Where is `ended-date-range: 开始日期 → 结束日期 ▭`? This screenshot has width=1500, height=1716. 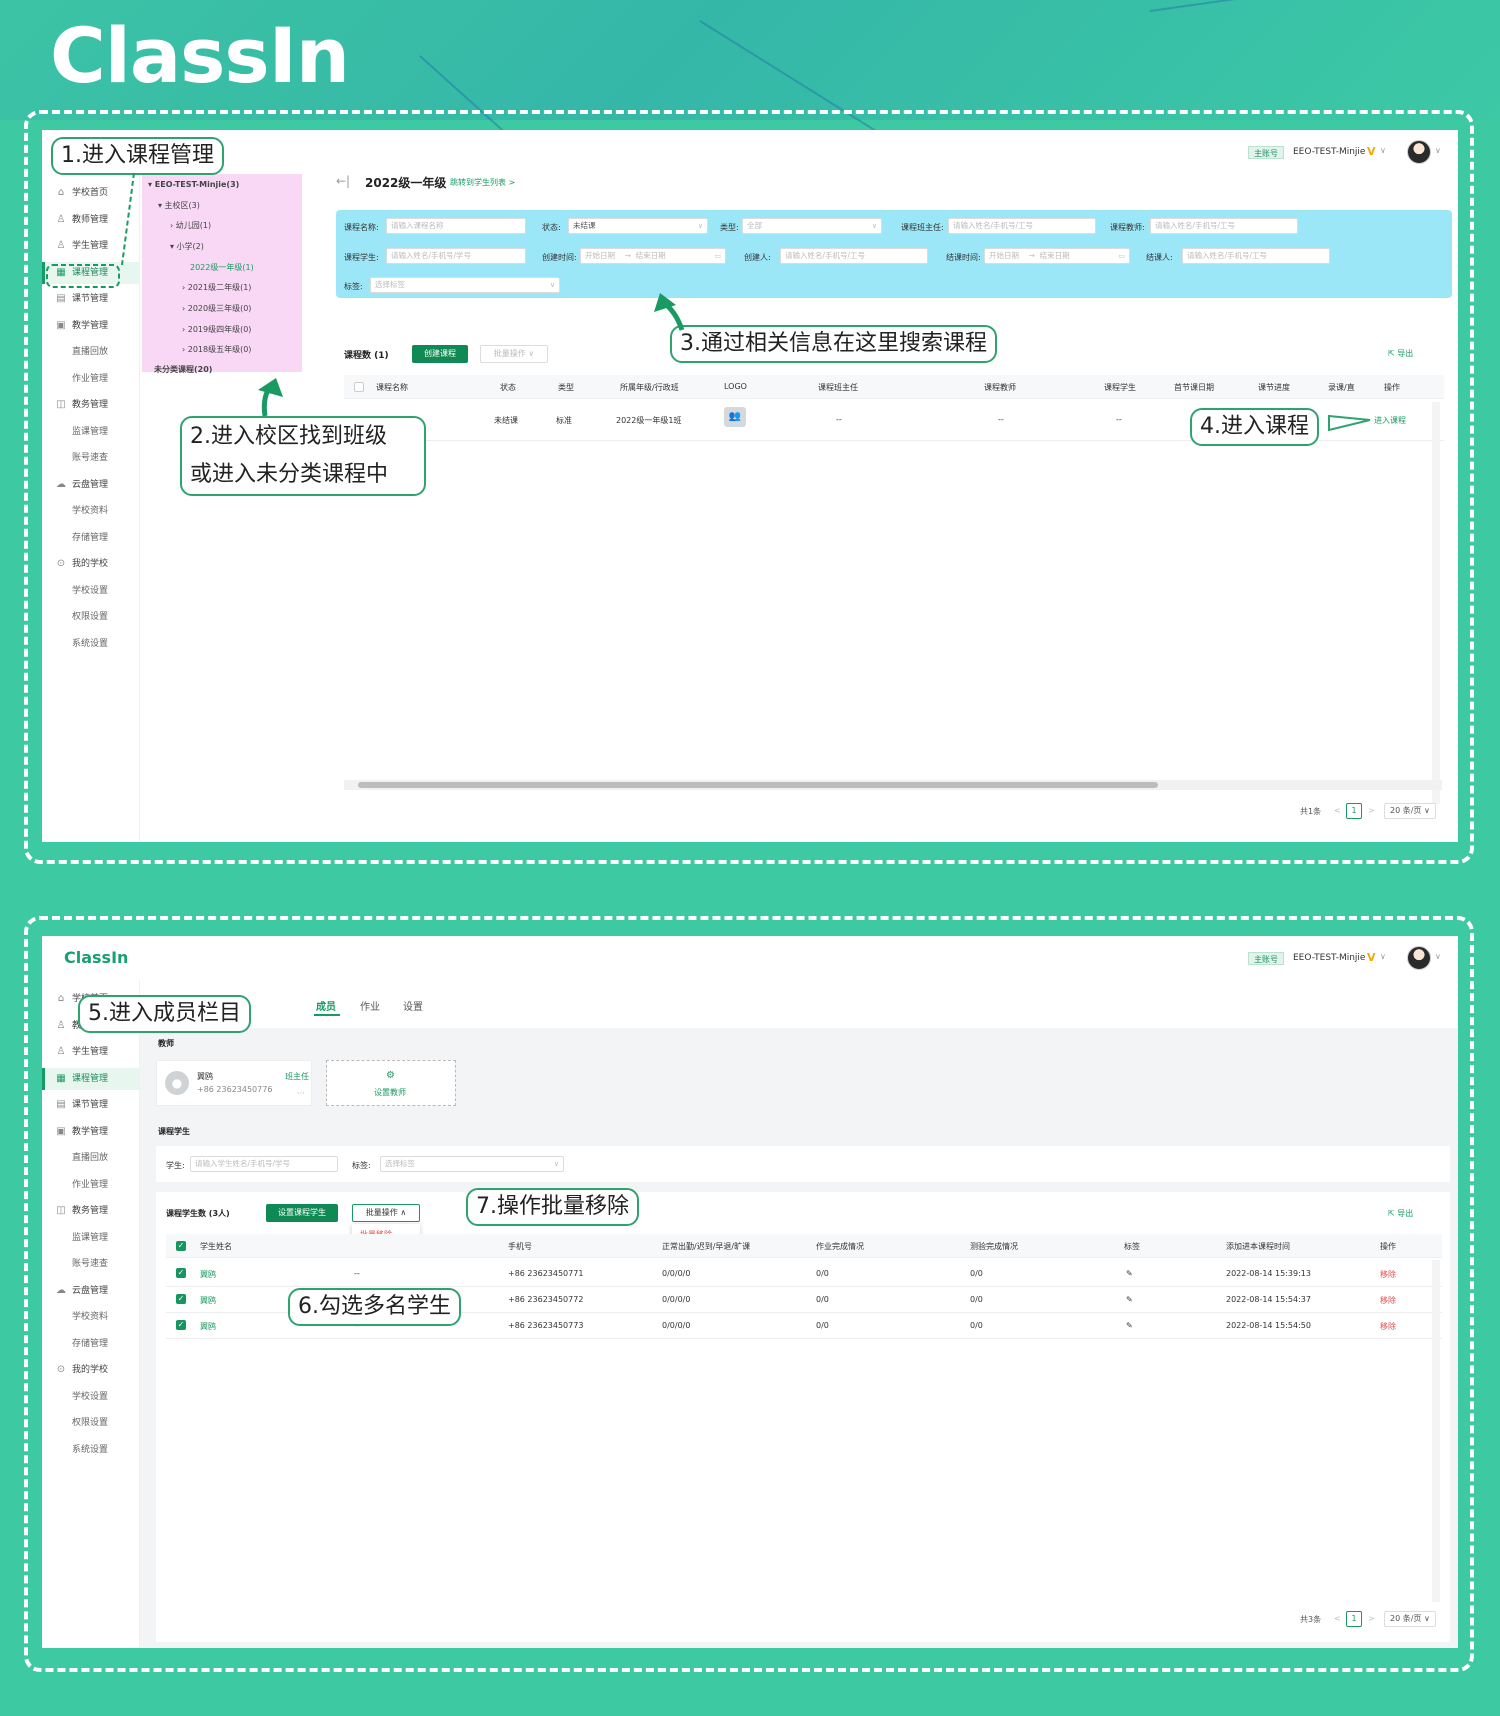
ended-date-range: 开始日期 → 结束日期 ▭ is located at coordinates (1057, 256).